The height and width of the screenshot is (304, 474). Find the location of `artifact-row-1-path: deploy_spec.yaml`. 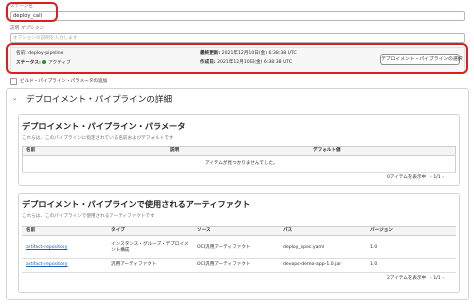

artifact-row-1-path: deploy_spec.yaml is located at coordinates (304, 247).